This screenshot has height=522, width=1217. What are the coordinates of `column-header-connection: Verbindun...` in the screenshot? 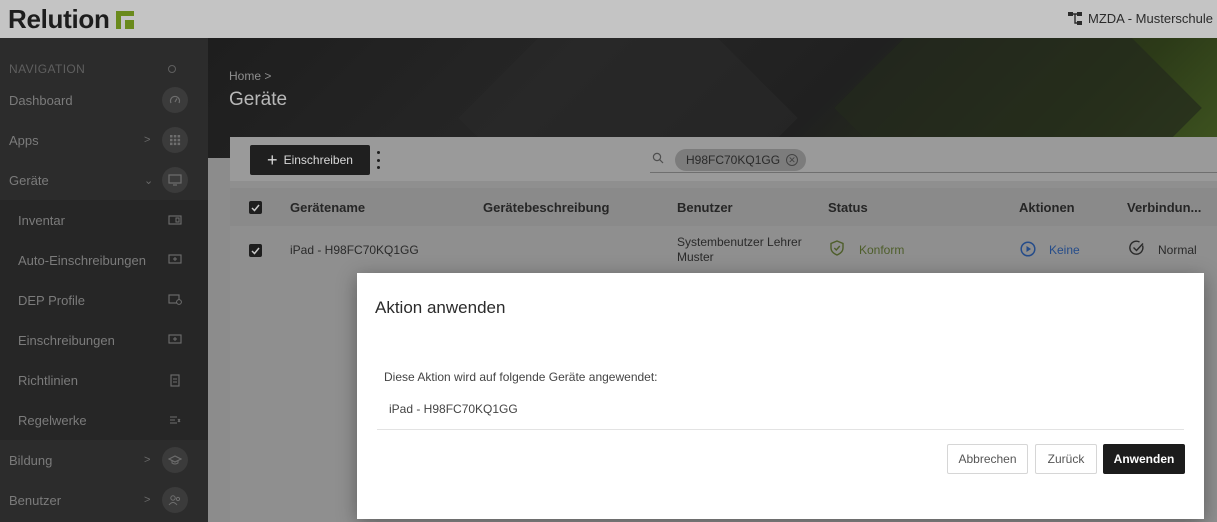 It's located at (1164, 207).